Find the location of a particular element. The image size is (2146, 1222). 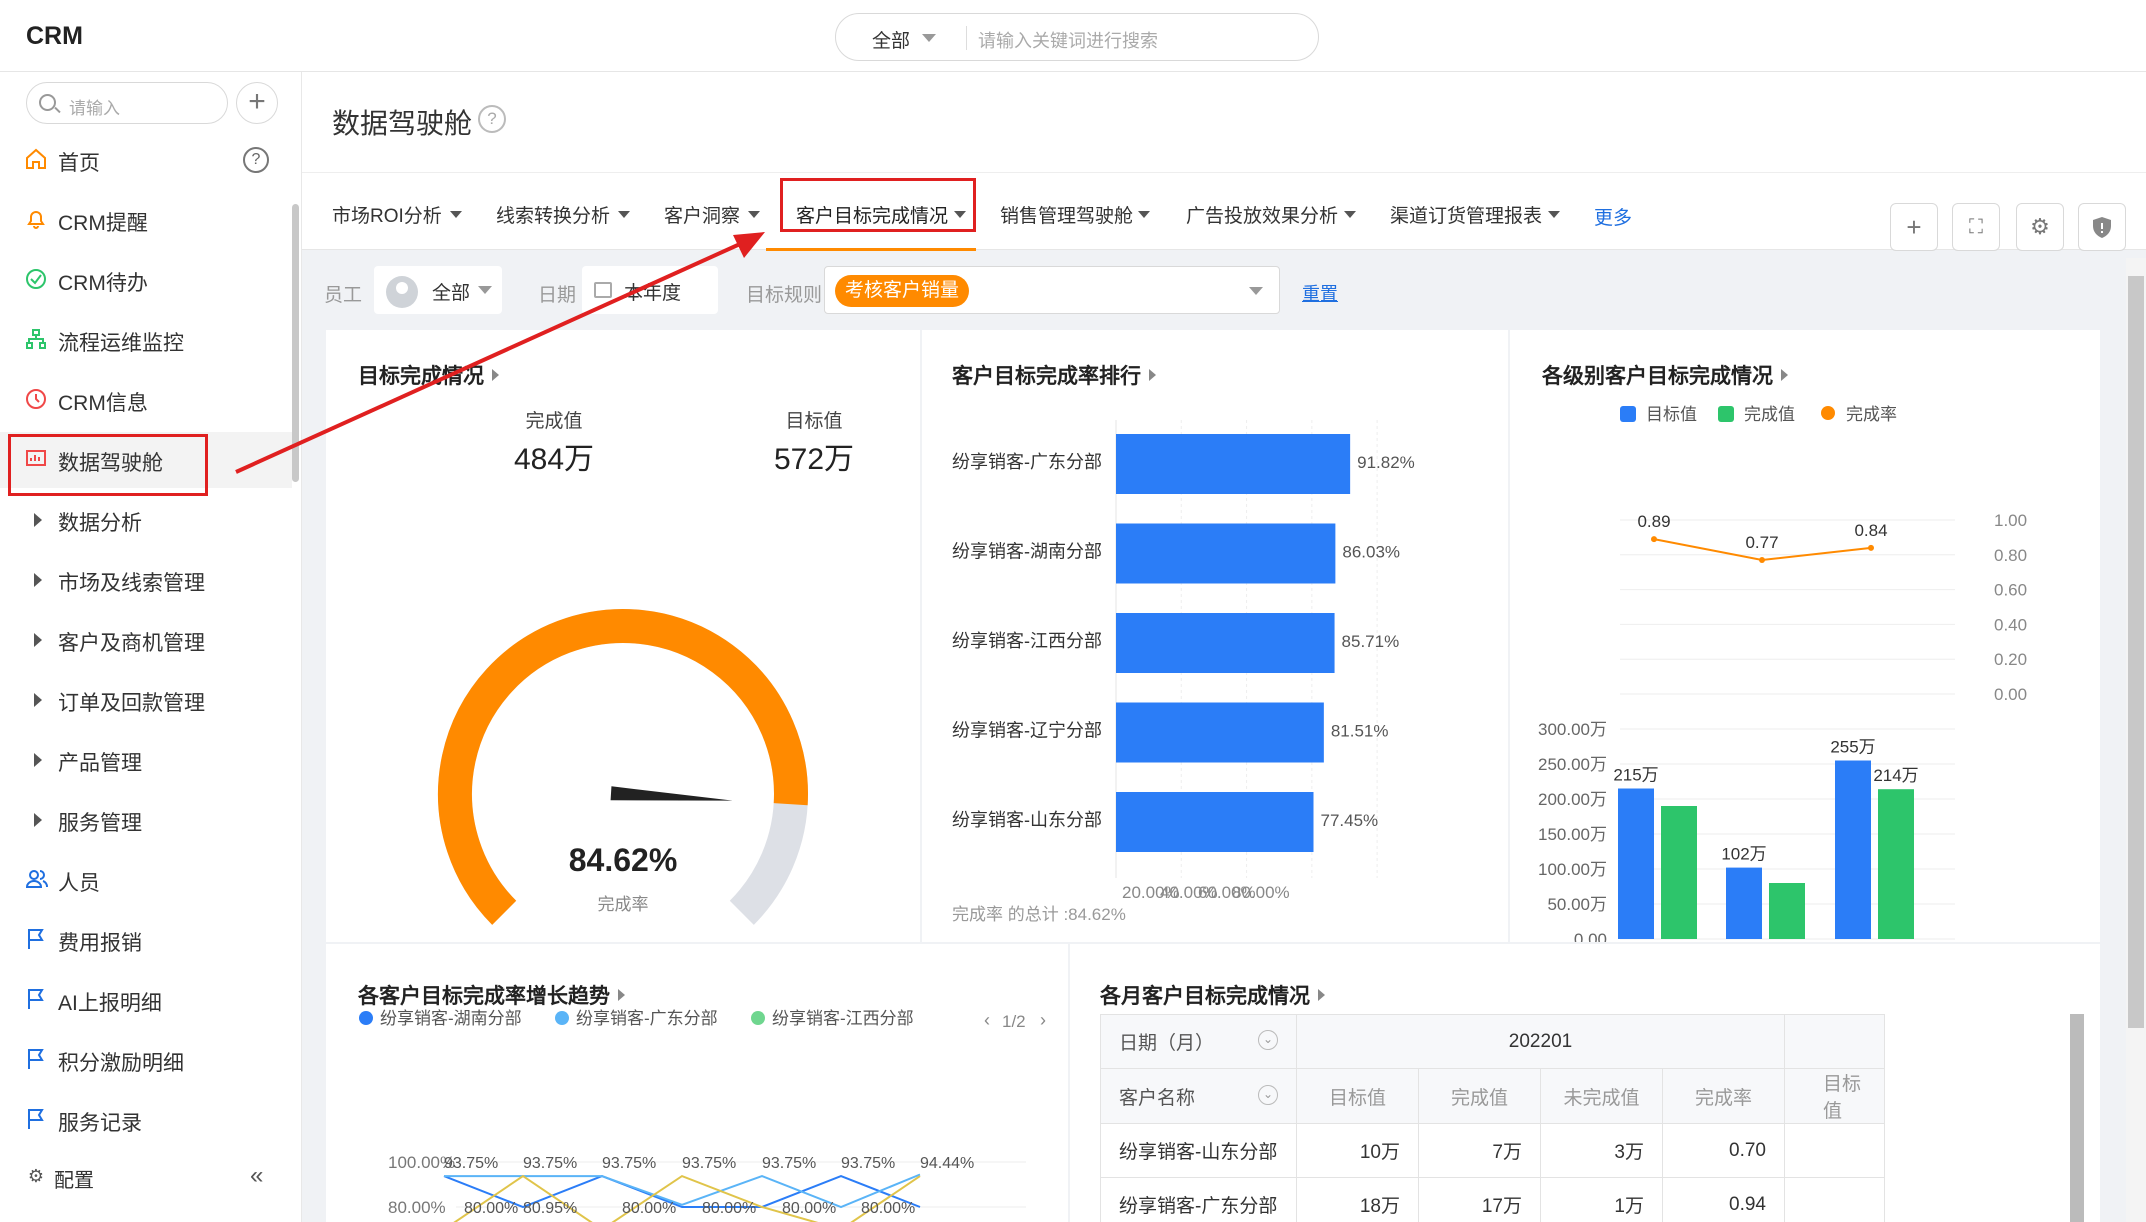

flag-icon is located at coordinates (36, 940).